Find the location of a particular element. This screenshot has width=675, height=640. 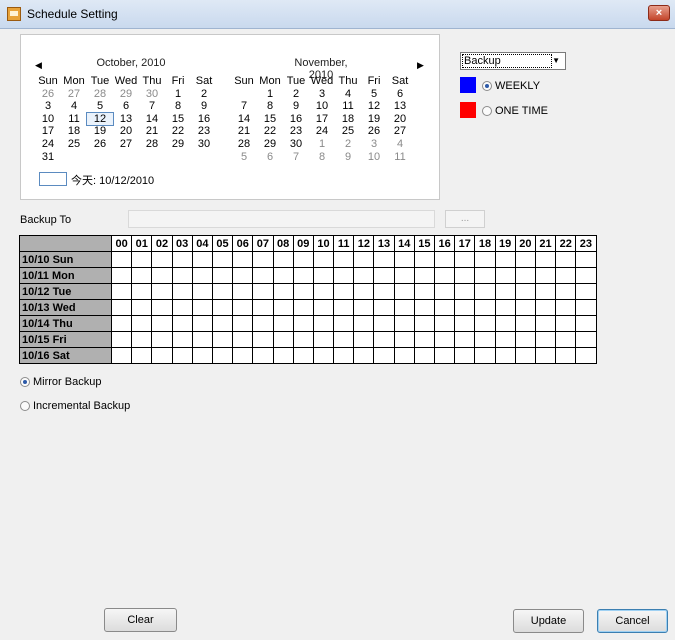

calendar-day: 22 is located at coordinates (270, 131).